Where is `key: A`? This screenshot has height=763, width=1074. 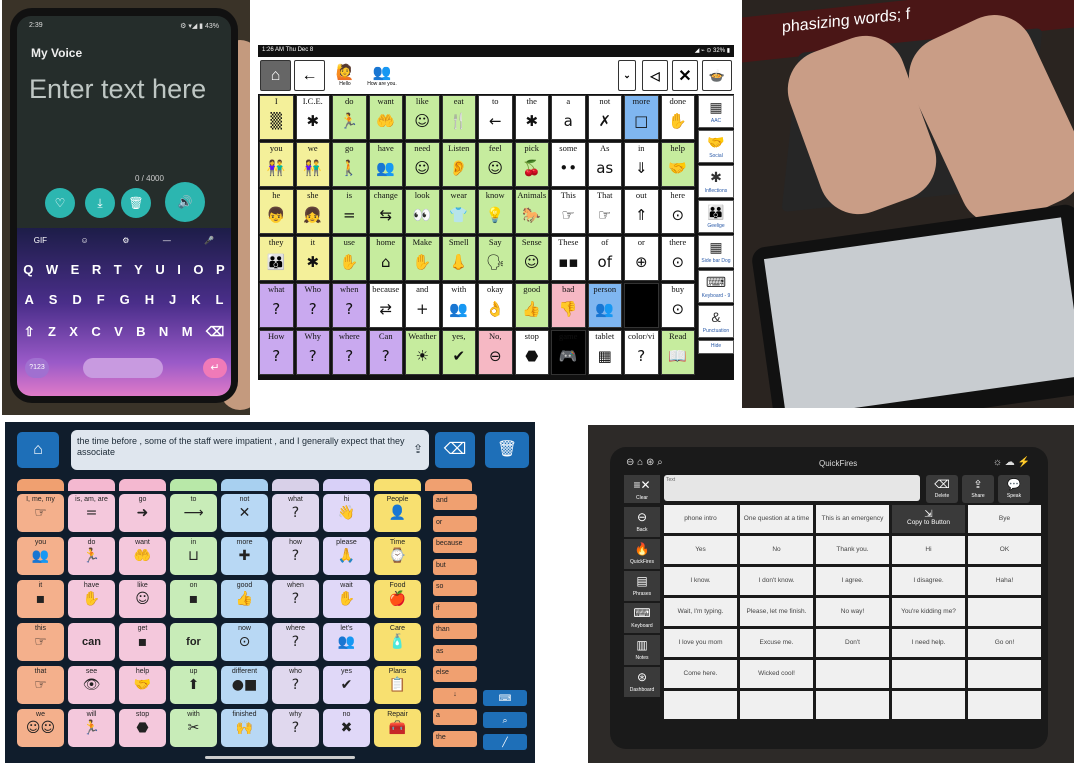
key: A is located at coordinates (28, 299).